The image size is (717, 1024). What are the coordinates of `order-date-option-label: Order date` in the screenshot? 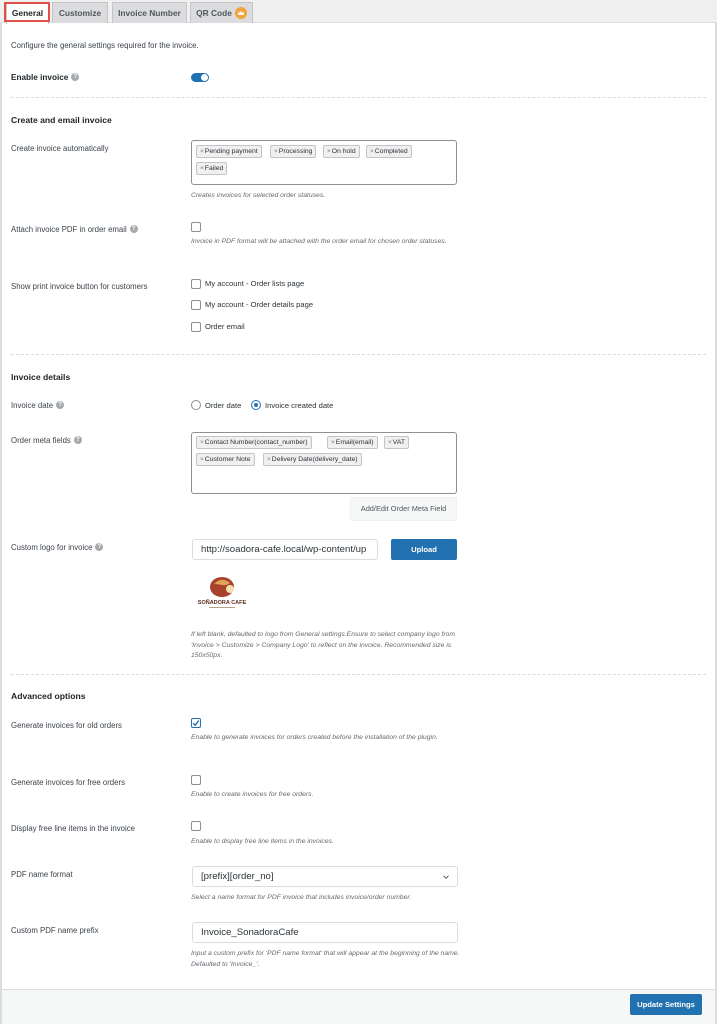 It's located at (223, 405).